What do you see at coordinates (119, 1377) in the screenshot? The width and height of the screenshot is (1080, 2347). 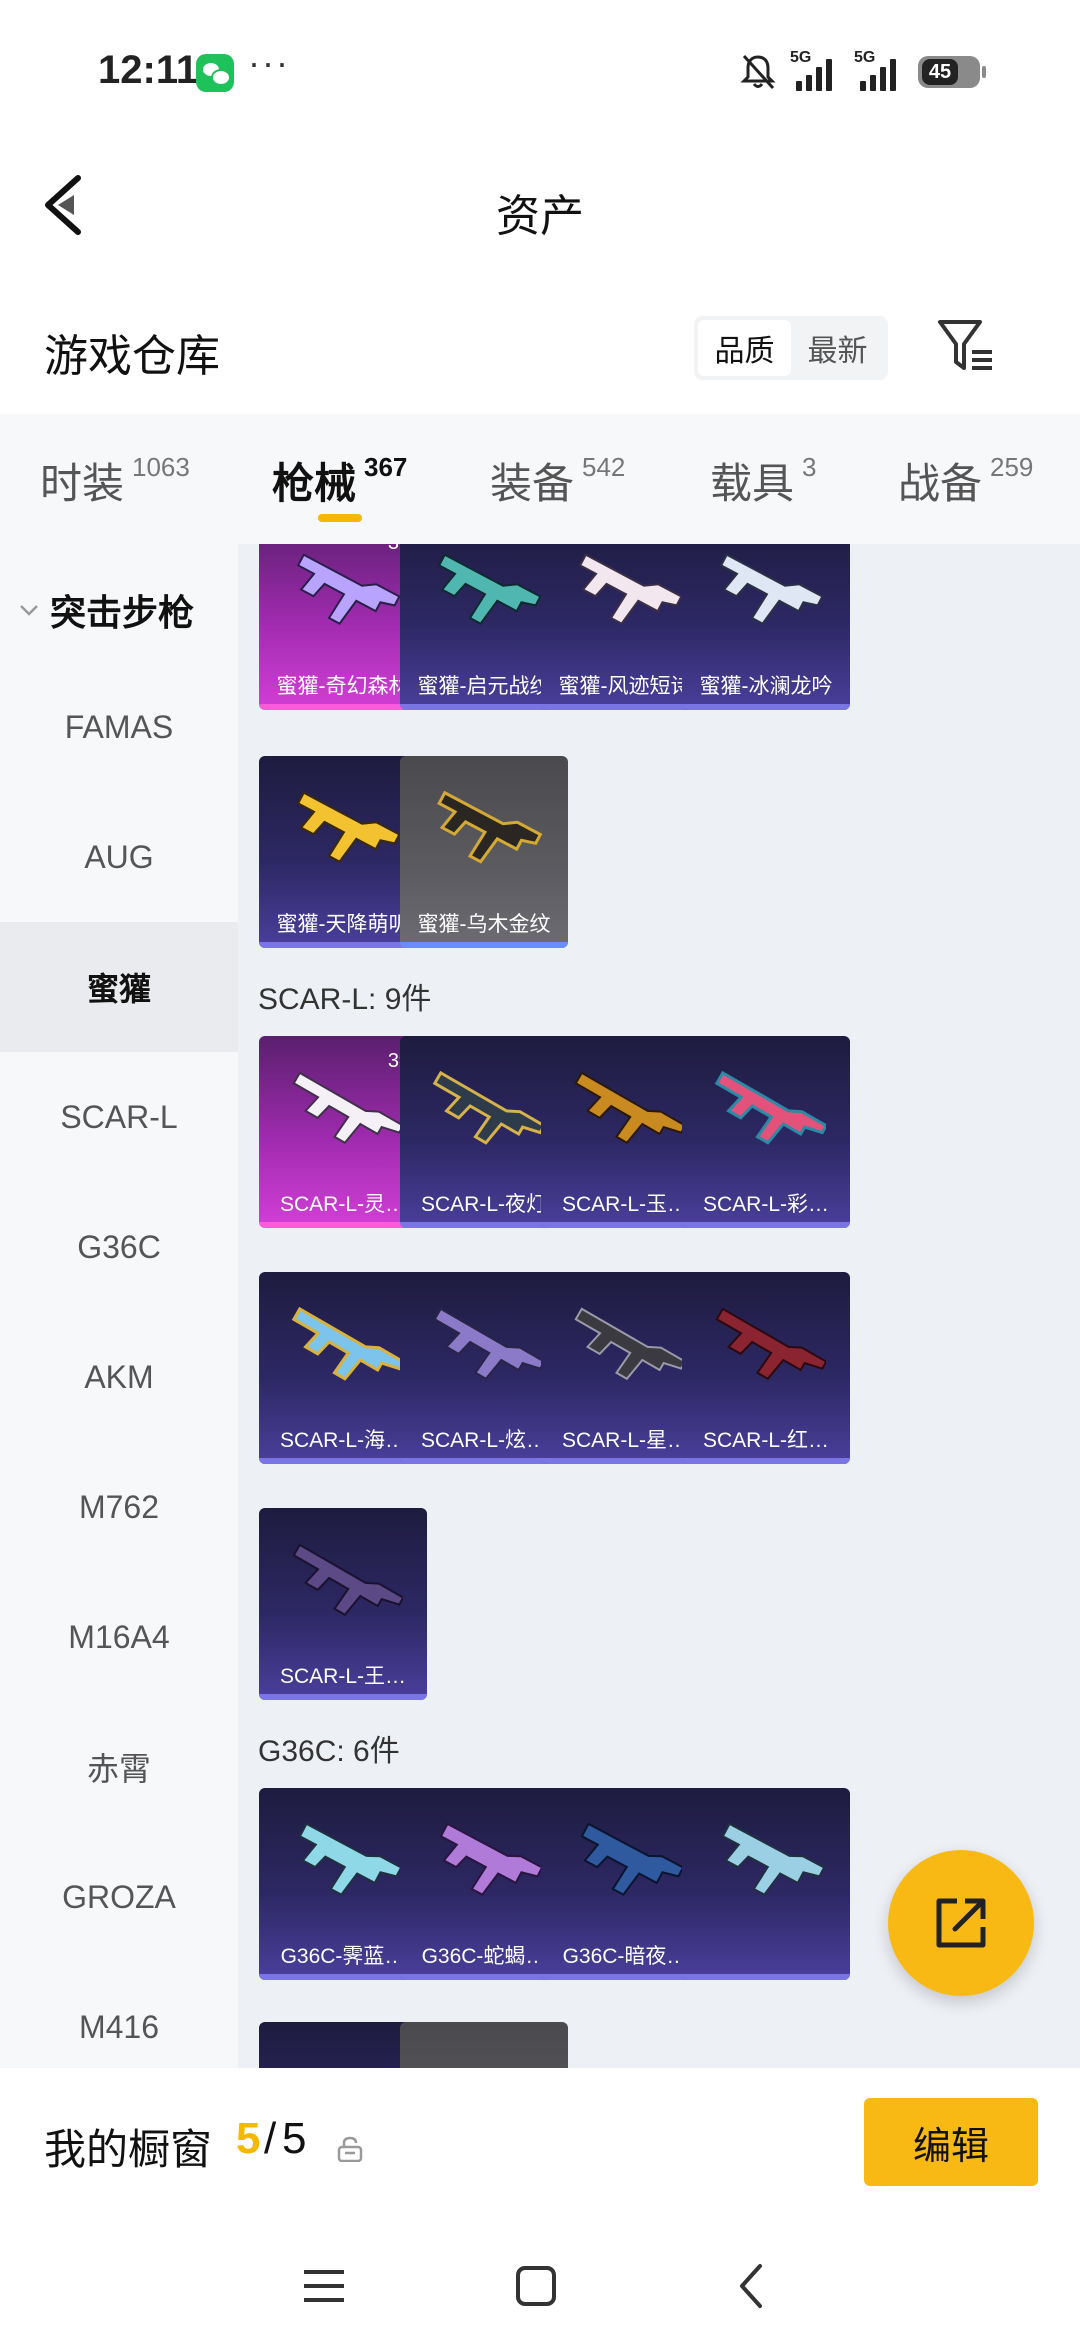 I see `sidebar-item-akm: AKM` at bounding box center [119, 1377].